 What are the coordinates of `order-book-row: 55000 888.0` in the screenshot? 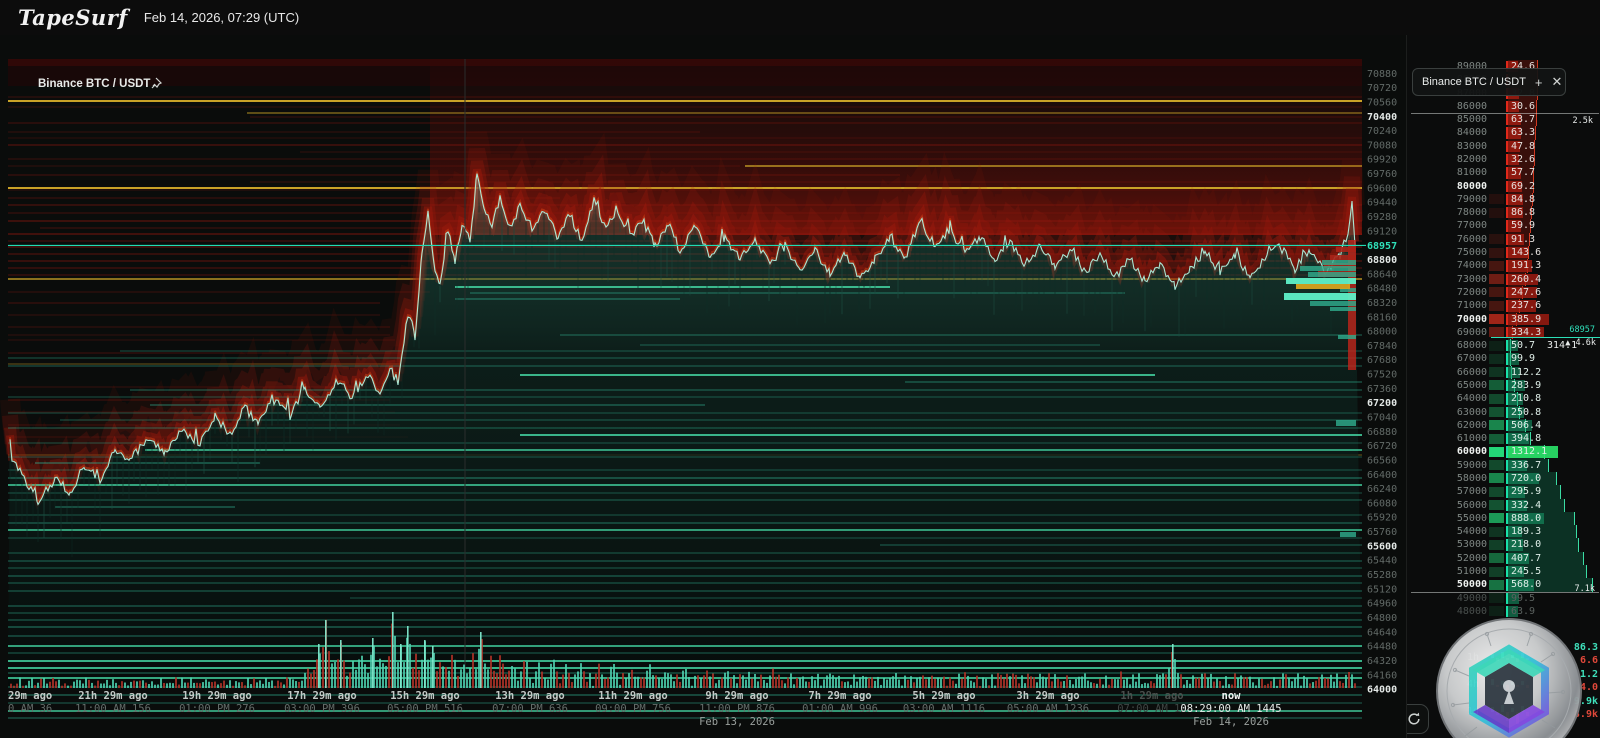 It's located at (1503, 518).